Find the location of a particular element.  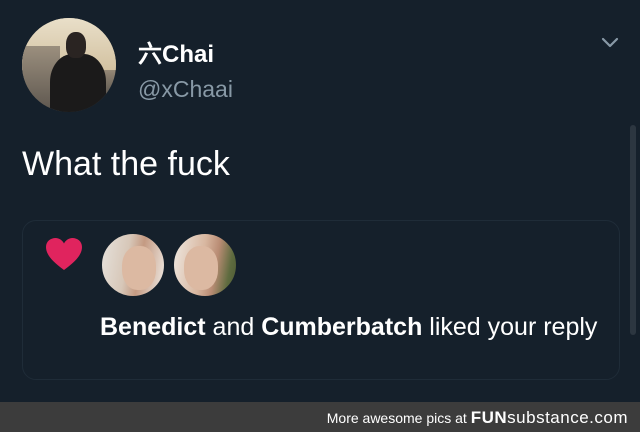

watermark-footer: More awesome pics at FUNsubstance.com is located at coordinates (320, 417).